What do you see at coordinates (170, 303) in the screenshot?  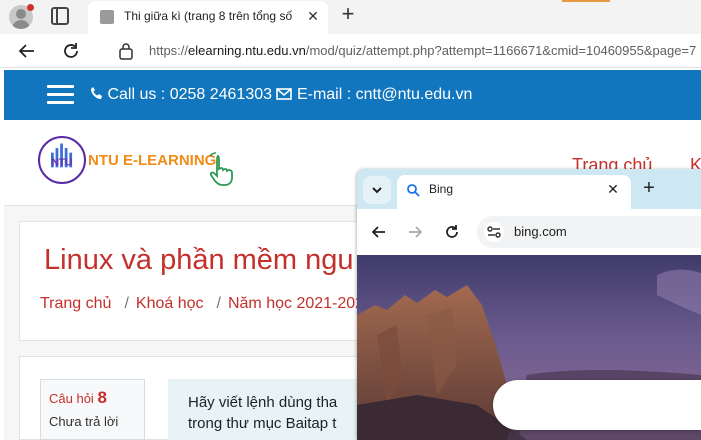 I see `breadcrumb-item-courses: Khoá học` at bounding box center [170, 303].